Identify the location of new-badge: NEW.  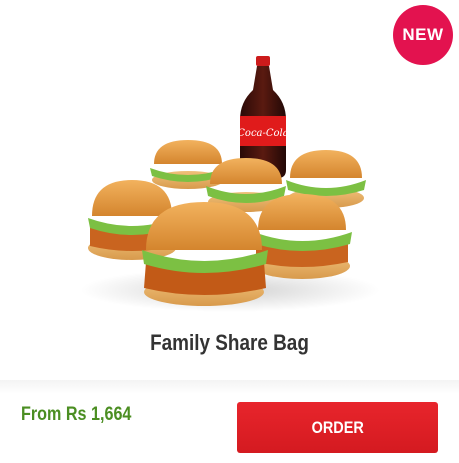
(423, 35).